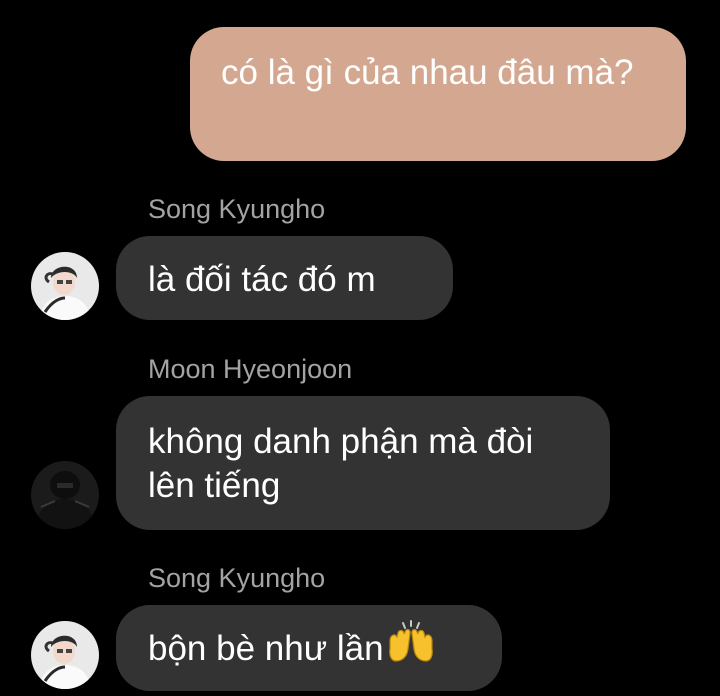  What do you see at coordinates (266, 648) in the screenshot?
I see `message-text: bộn bè như lần` at bounding box center [266, 648].